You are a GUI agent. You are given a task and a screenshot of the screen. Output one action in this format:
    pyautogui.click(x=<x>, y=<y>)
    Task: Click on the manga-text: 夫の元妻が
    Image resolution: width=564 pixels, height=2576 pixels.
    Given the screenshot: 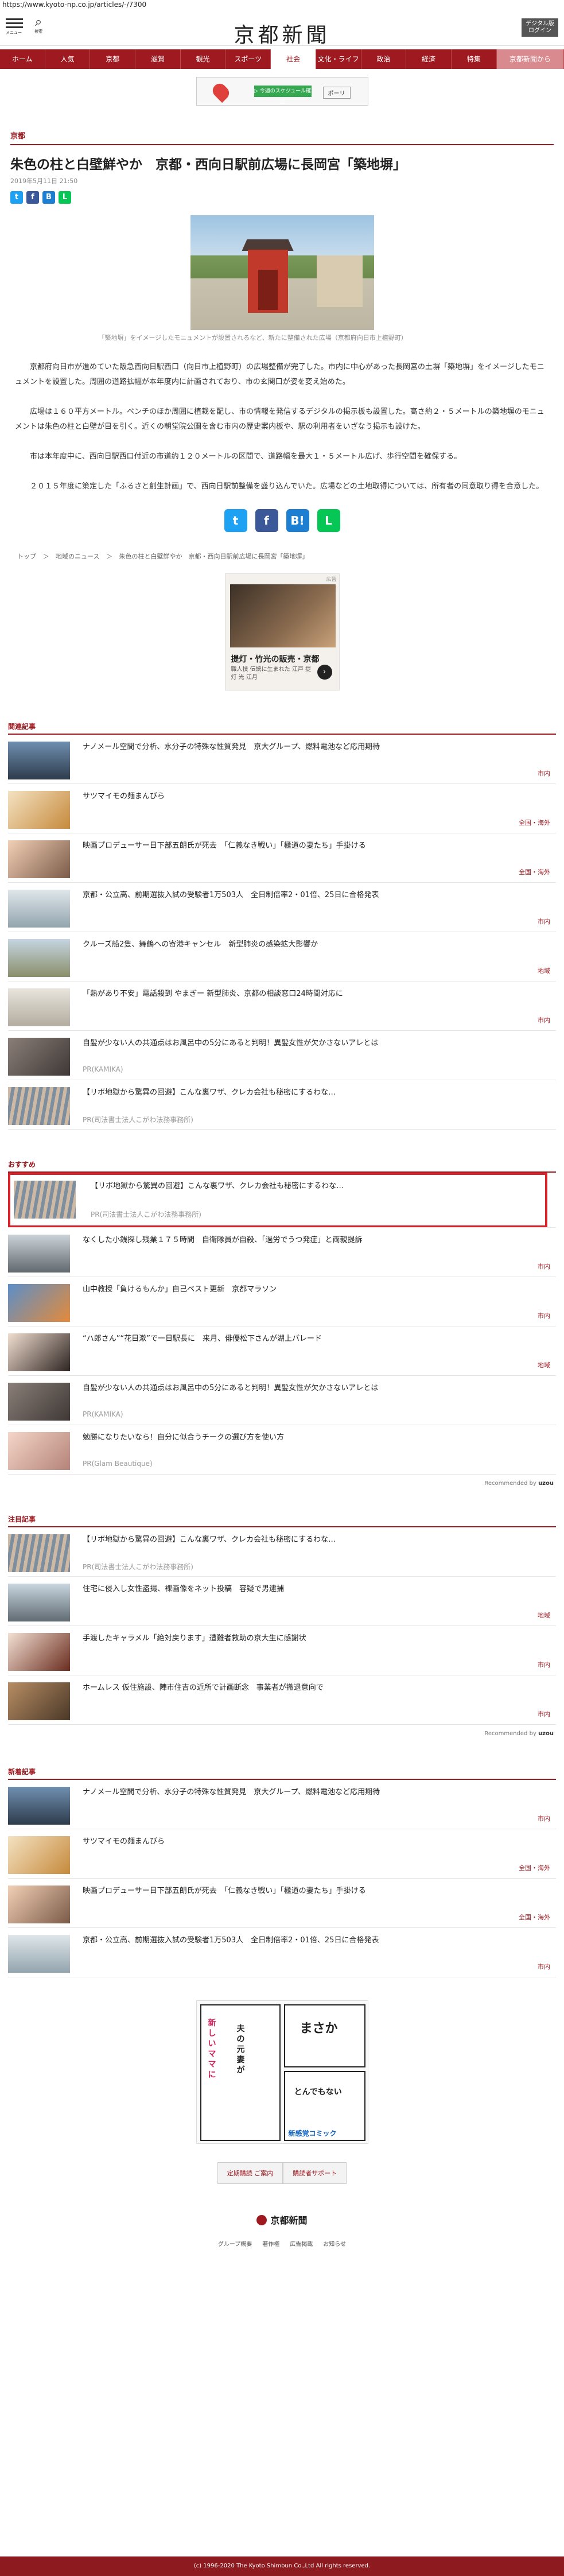 What is the action you would take?
    pyautogui.click(x=240, y=2049)
    